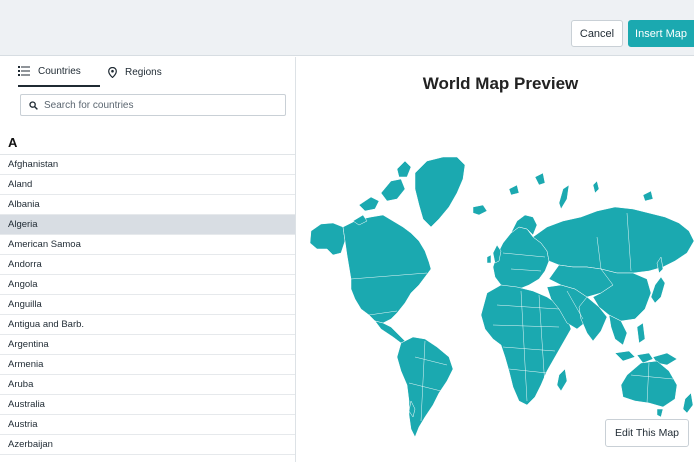 This screenshot has height=462, width=694. What do you see at coordinates (147, 345) in the screenshot?
I see `list-item: Argentina` at bounding box center [147, 345].